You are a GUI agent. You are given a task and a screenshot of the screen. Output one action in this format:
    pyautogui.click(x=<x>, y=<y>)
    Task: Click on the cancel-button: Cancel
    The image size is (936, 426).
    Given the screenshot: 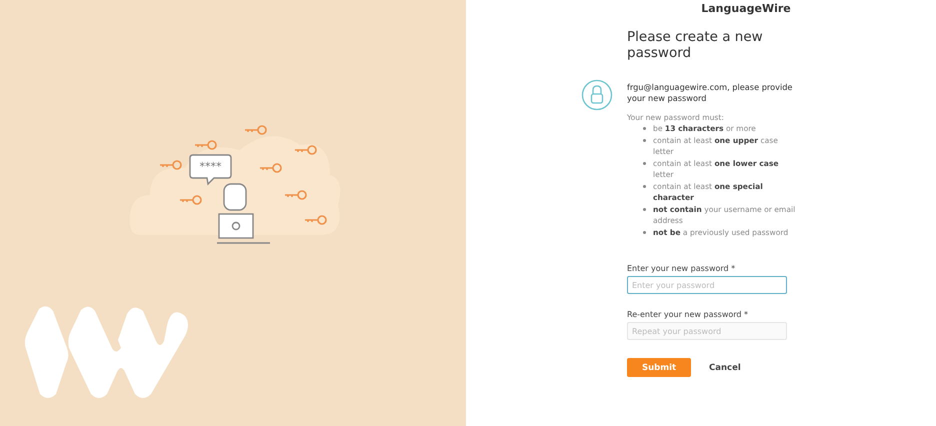 What is the action you would take?
    pyautogui.click(x=725, y=367)
    